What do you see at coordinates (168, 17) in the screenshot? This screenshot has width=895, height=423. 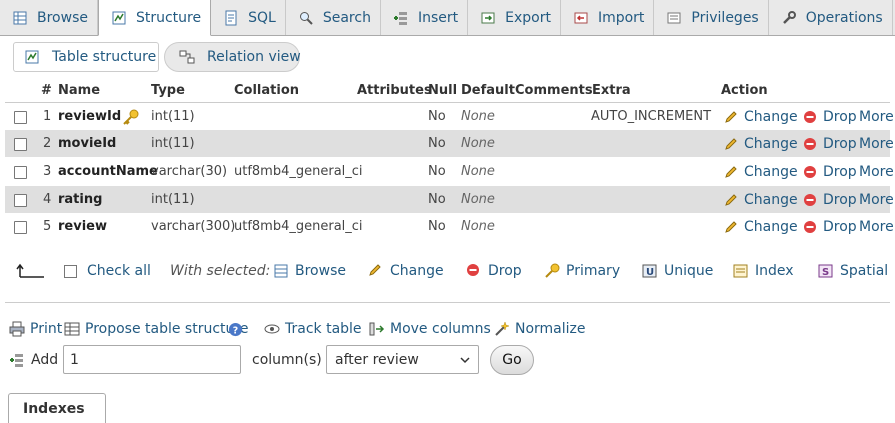 I see `tab-structure-label: Structure` at bounding box center [168, 17].